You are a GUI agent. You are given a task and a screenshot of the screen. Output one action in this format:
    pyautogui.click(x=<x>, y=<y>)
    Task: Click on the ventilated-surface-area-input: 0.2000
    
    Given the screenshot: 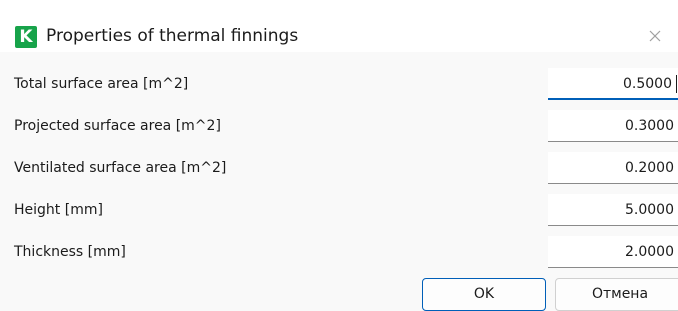 What is the action you would take?
    pyautogui.click(x=613, y=168)
    